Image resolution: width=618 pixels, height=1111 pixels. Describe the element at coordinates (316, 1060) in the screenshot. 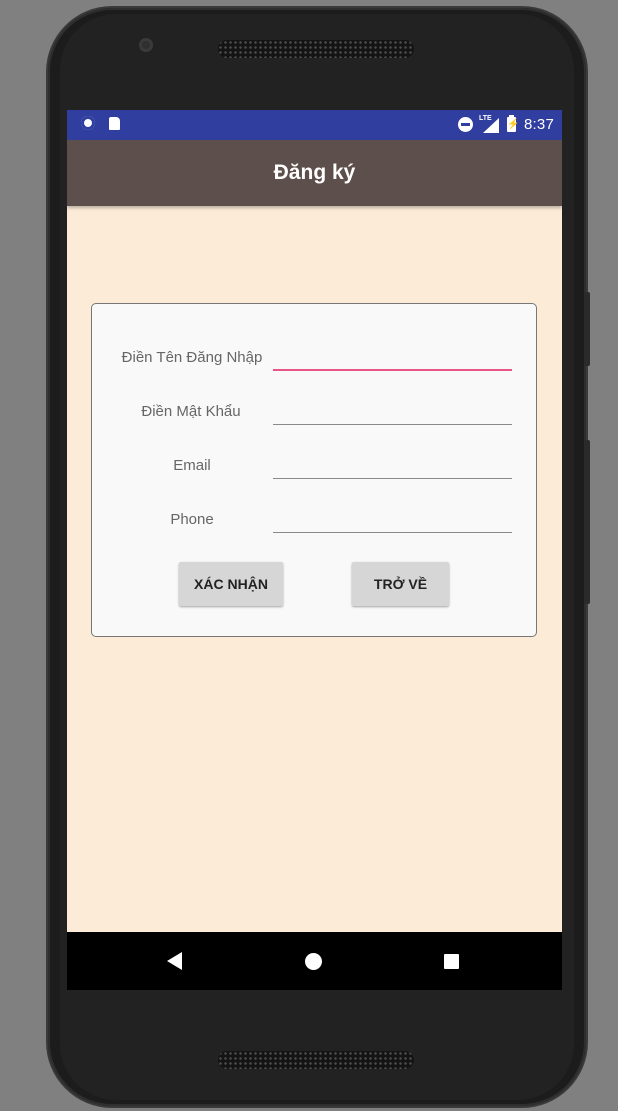

I see `bottom-speaker` at that location.